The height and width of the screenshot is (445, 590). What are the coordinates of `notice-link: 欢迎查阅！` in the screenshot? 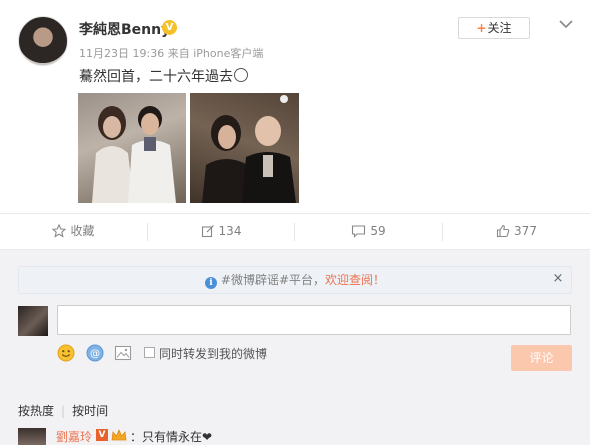 It's located at (355, 280).